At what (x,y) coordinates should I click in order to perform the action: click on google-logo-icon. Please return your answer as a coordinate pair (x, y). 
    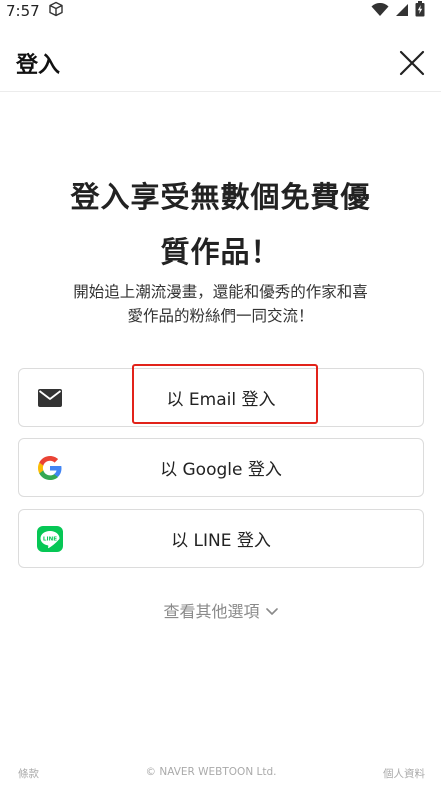
    Looking at the image, I should click on (50, 468).